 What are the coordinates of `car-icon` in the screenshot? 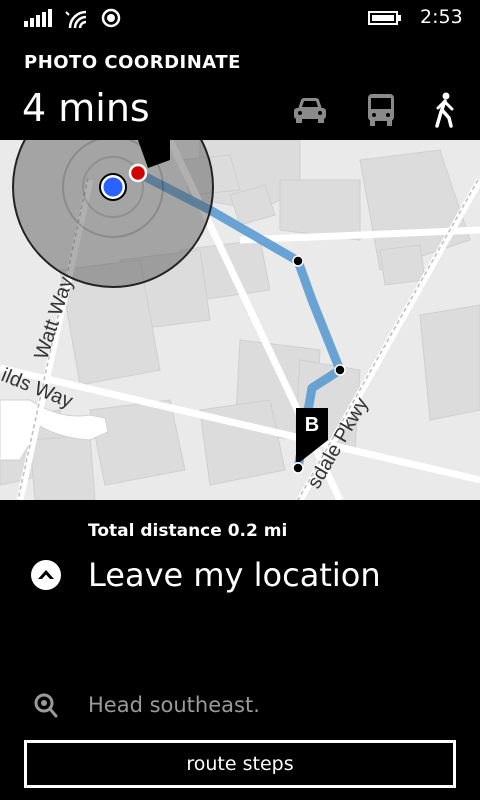 It's located at (310, 110).